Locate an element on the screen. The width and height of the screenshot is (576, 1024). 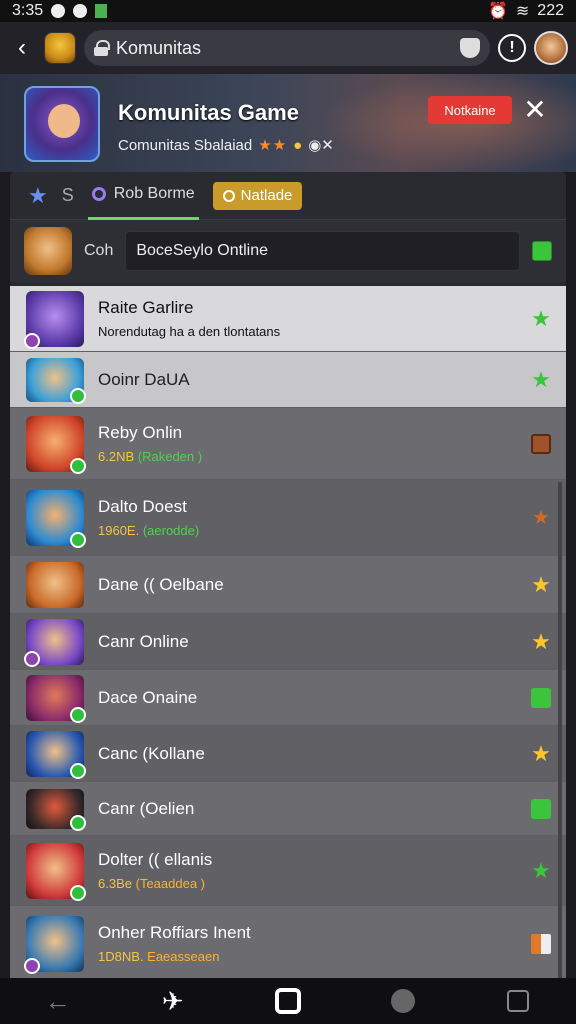
list-item-subtitle: Norendutag ha a den tlontatans is located at coordinates (189, 331).